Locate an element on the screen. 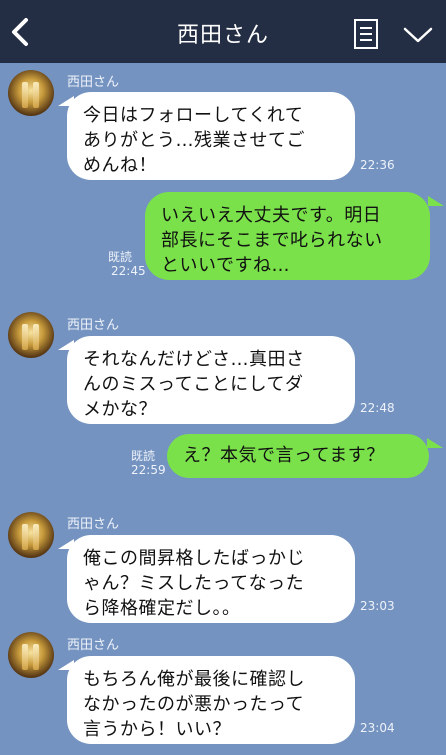  message-time: 23:04 is located at coordinates (377, 728).